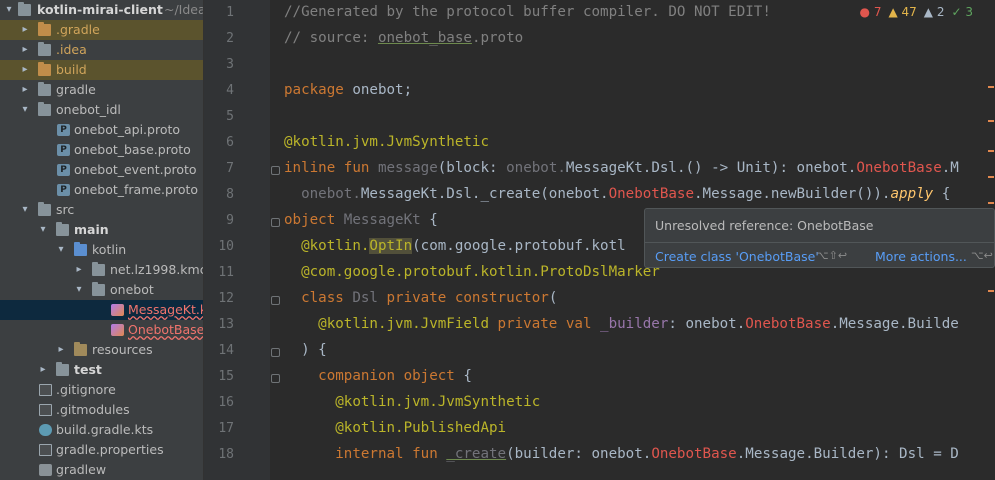 This screenshot has width=995, height=480. I want to click on tree-item-onebot-api-proto: P onebot_api.proto, so click(101, 130).